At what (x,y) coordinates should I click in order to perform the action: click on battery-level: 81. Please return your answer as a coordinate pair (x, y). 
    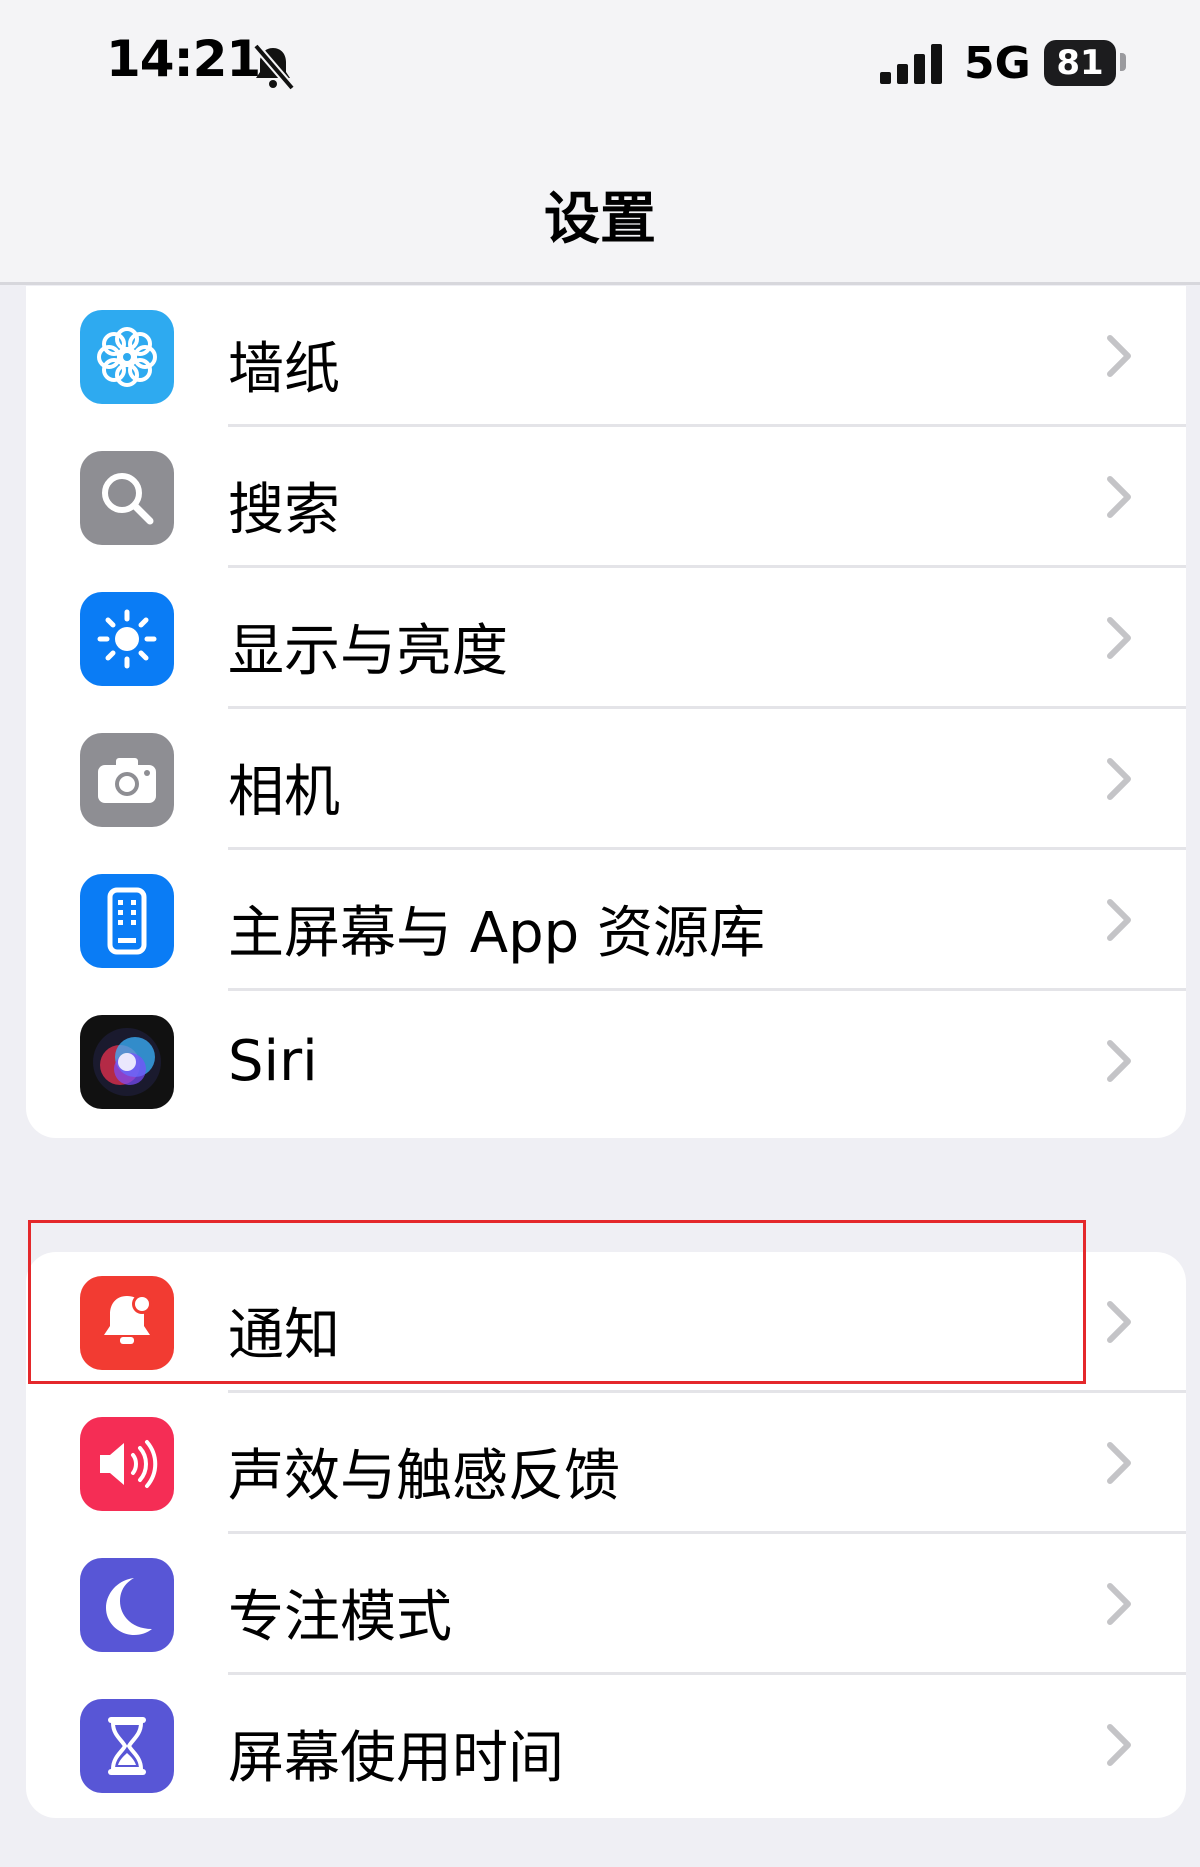
    Looking at the image, I should click on (1080, 63).